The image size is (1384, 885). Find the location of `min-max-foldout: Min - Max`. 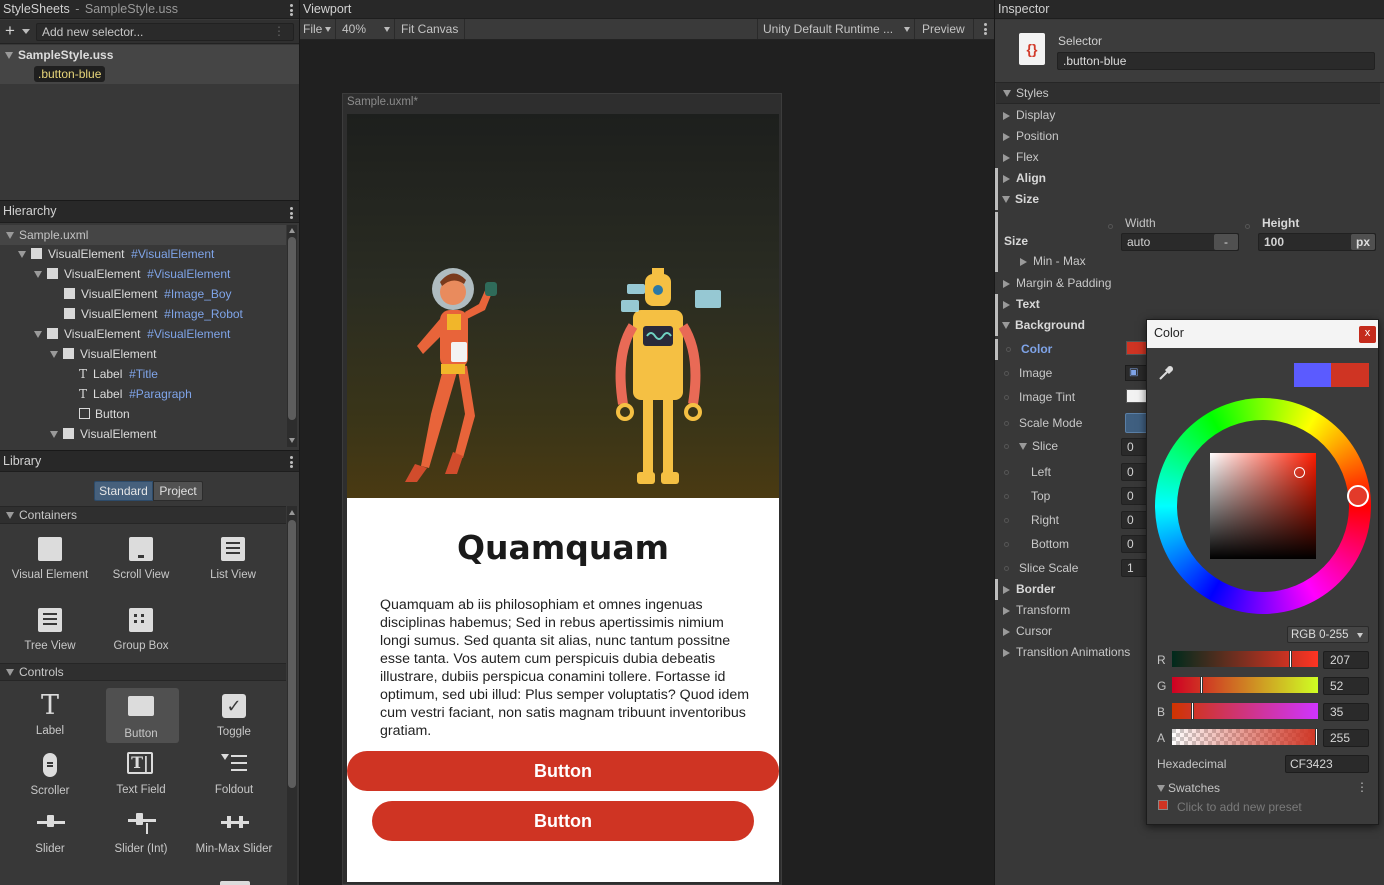

min-max-foldout: Min - Max is located at coordinates (1188, 261).